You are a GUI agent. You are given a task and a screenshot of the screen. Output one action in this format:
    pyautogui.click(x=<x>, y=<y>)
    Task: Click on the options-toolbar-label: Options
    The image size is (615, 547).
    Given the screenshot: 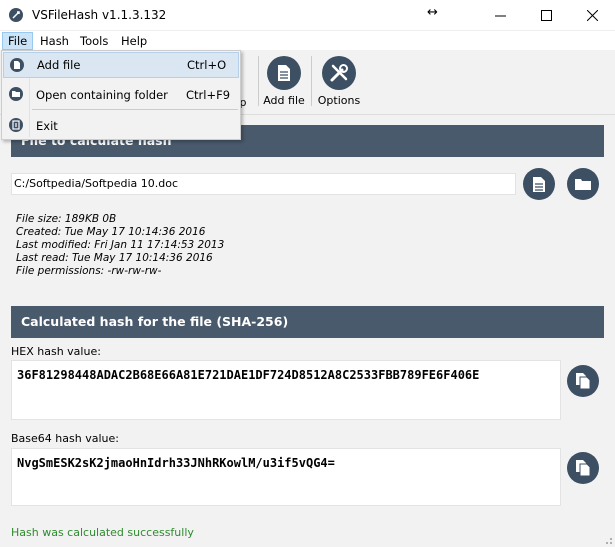 What is the action you would take?
    pyautogui.click(x=339, y=100)
    